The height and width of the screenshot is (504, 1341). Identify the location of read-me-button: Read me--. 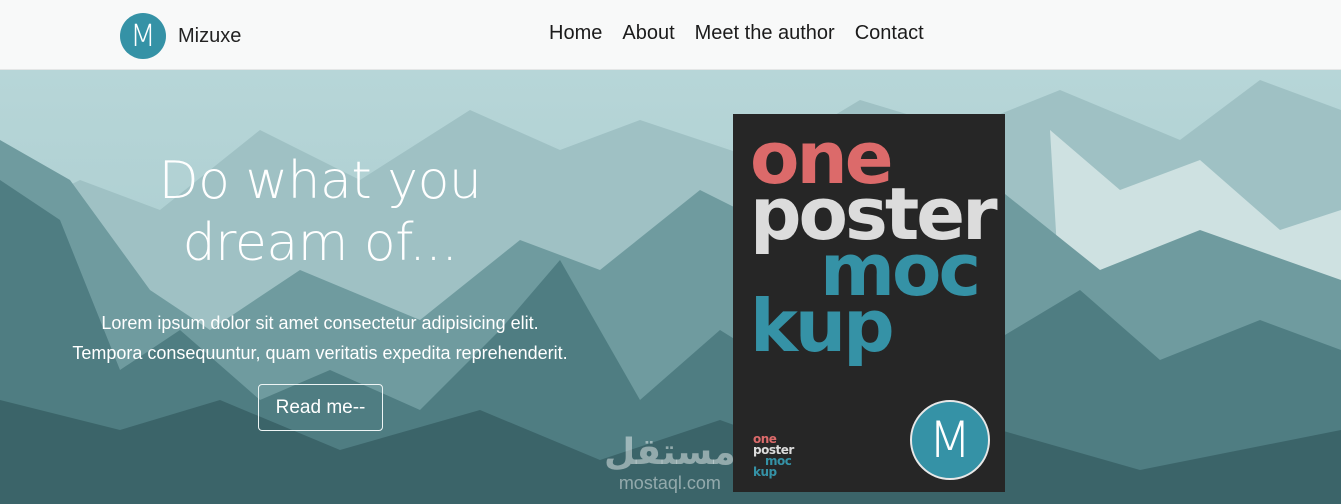
(320, 407).